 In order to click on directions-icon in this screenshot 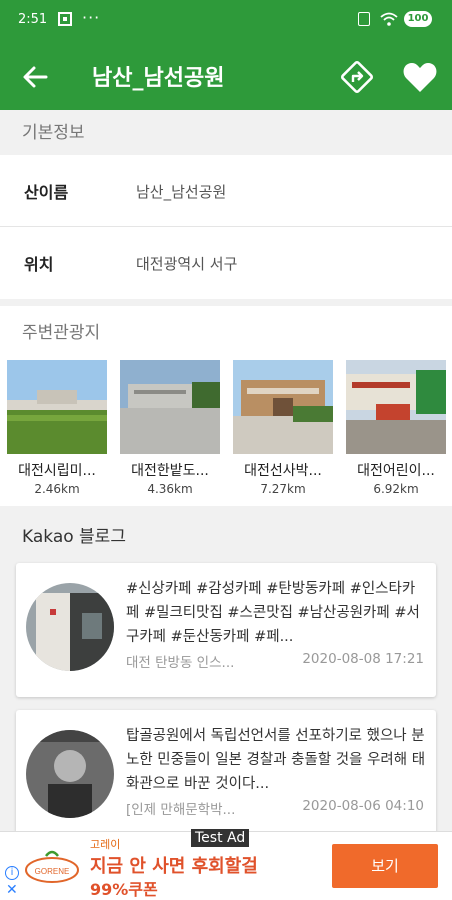, I will do `click(357, 77)`.